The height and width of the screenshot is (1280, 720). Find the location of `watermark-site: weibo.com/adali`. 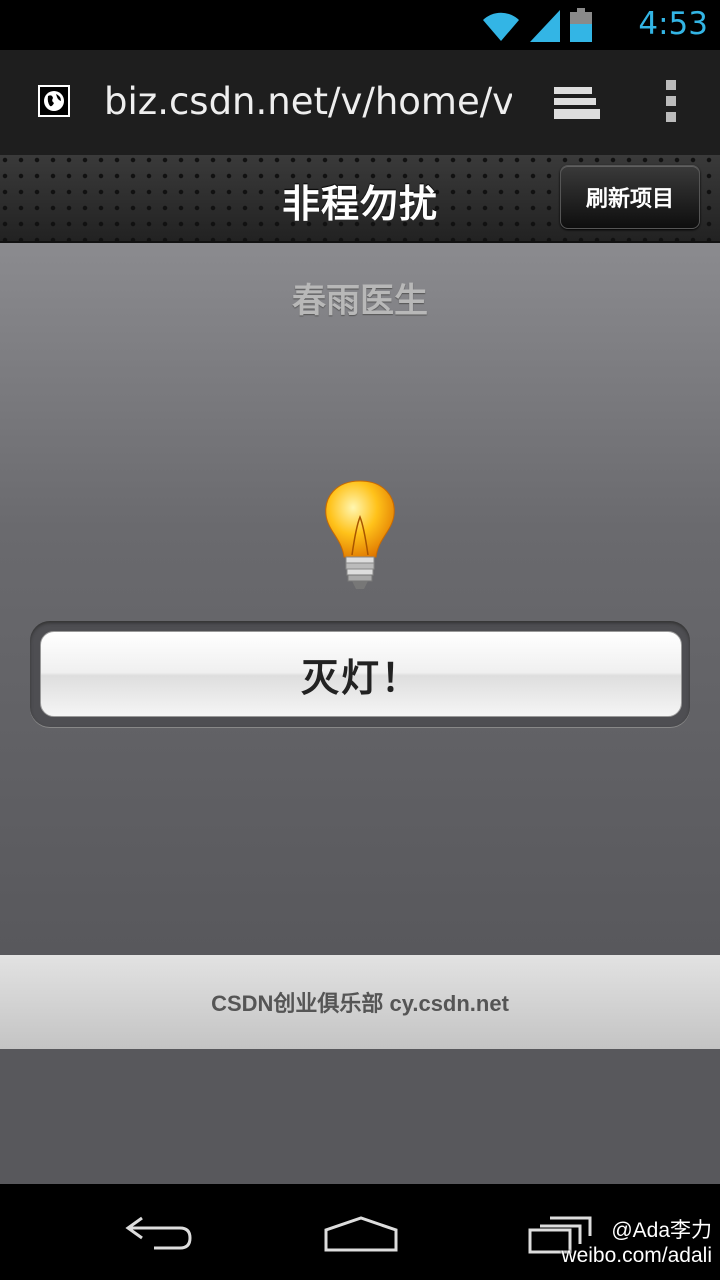

watermark-site: weibo.com/adali is located at coordinates (636, 1255).